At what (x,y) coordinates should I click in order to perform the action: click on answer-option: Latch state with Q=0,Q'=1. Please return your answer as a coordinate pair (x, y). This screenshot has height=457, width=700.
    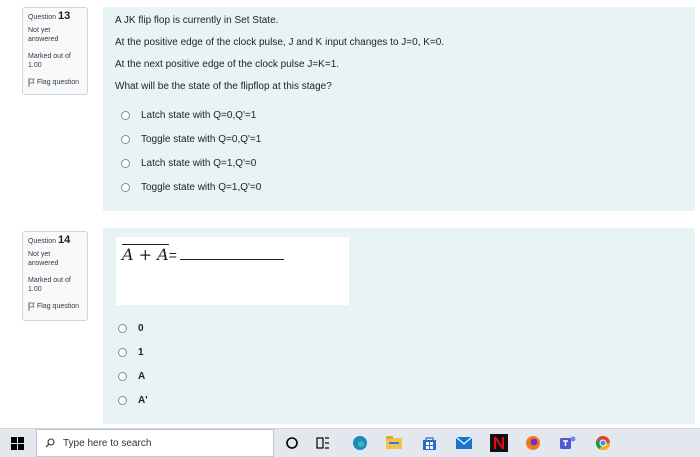
    Looking at the image, I should click on (408, 115).